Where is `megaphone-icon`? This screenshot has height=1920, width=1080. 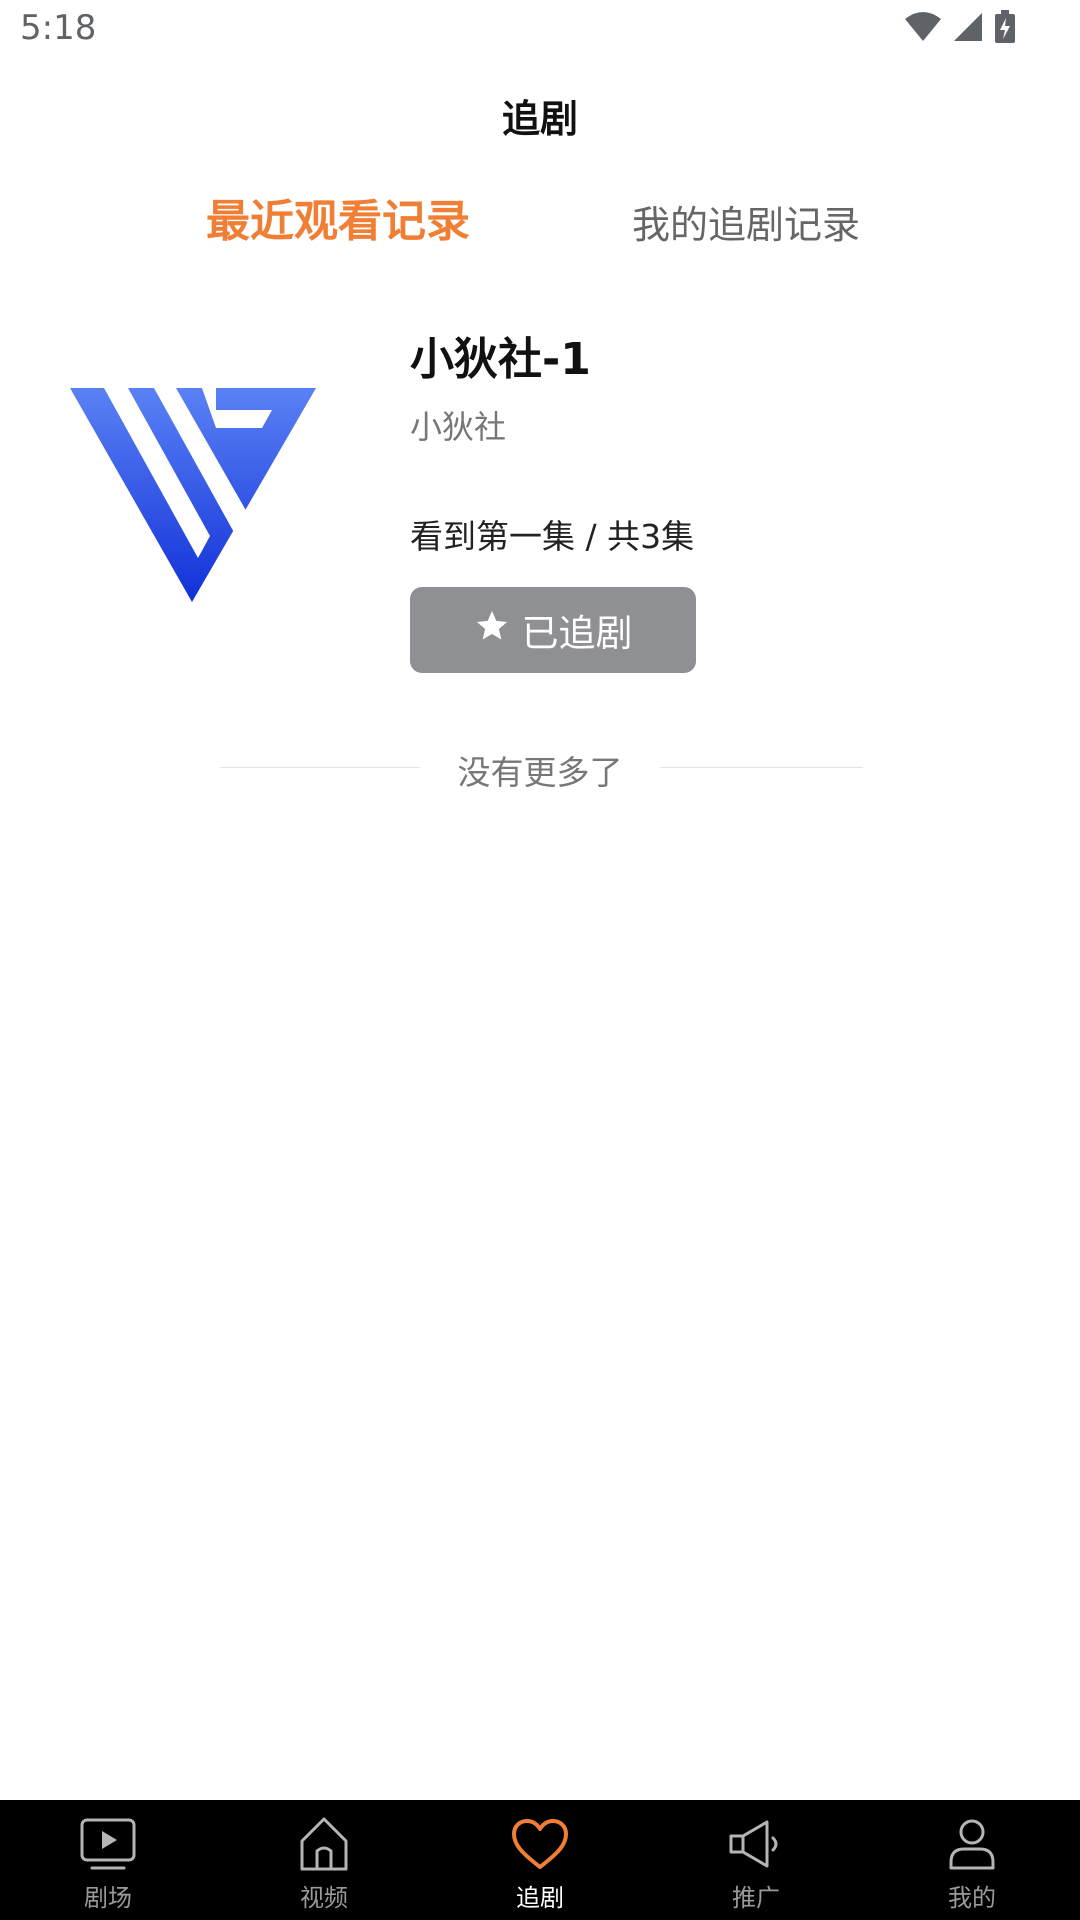
megaphone-icon is located at coordinates (756, 1844).